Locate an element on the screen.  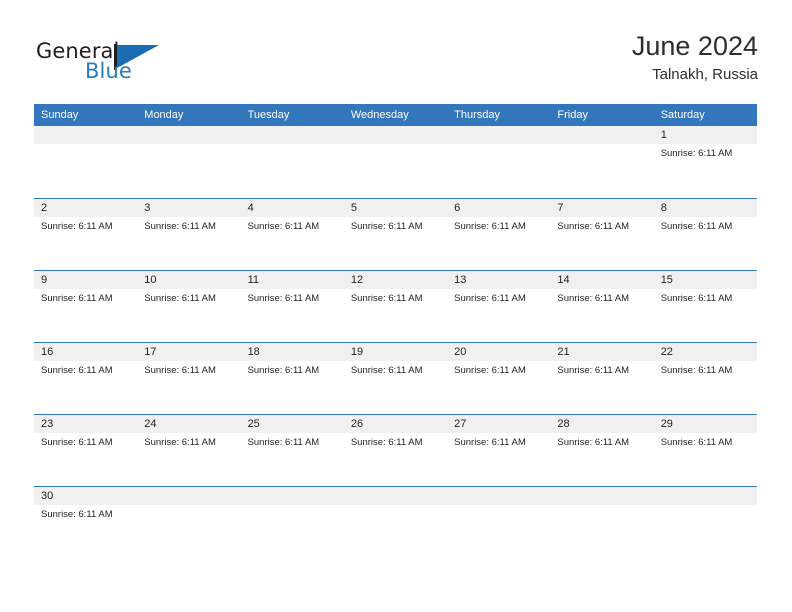
calendar-day-cell-29: 29 Sunrise: 6:11 AM is located at coordinates (705, 450).